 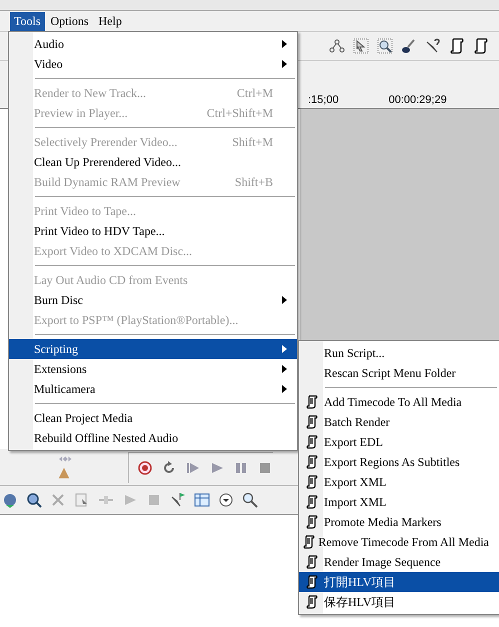 I want to click on menu-item: Render Image Sequence, so click(x=399, y=562).